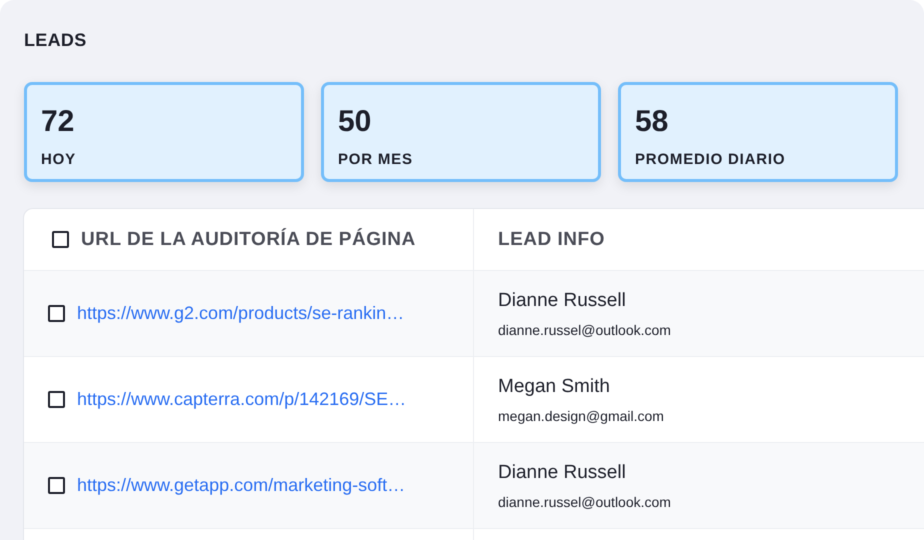 The width and height of the screenshot is (924, 540). What do you see at coordinates (57, 122) in the screenshot?
I see `stat-value: 72` at bounding box center [57, 122].